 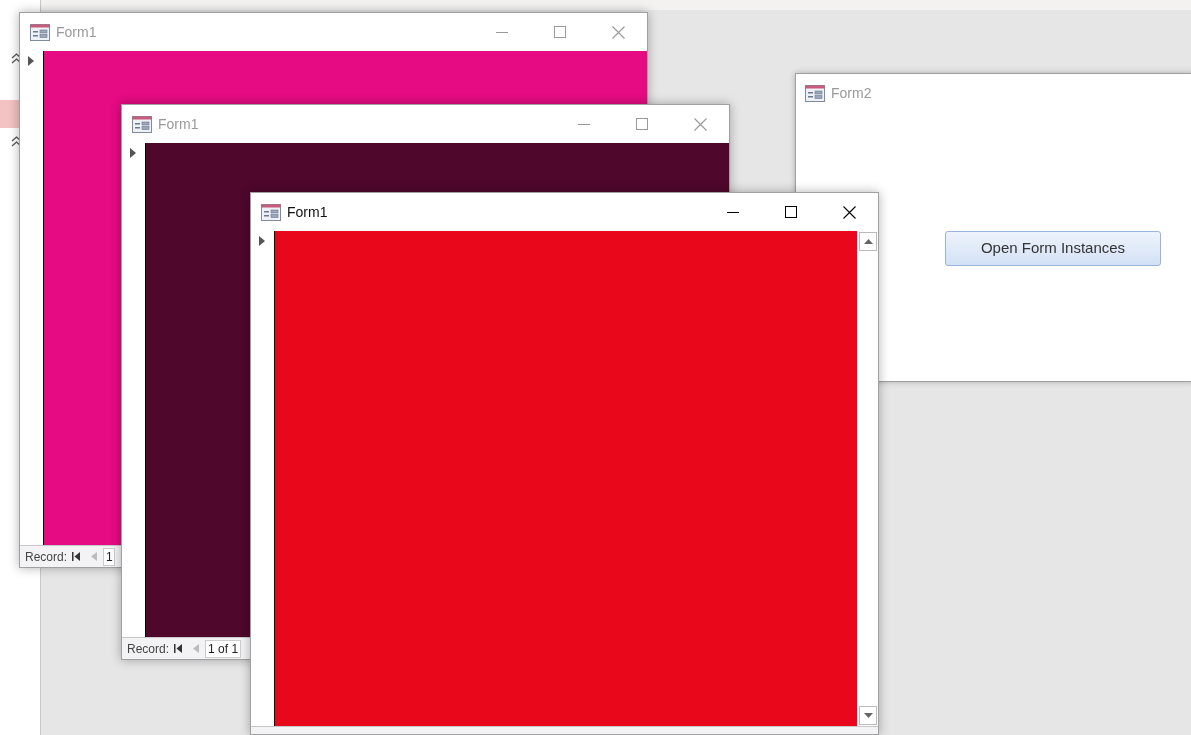 I want to click on record-number-field: 1 of 1, so click(x=223, y=648).